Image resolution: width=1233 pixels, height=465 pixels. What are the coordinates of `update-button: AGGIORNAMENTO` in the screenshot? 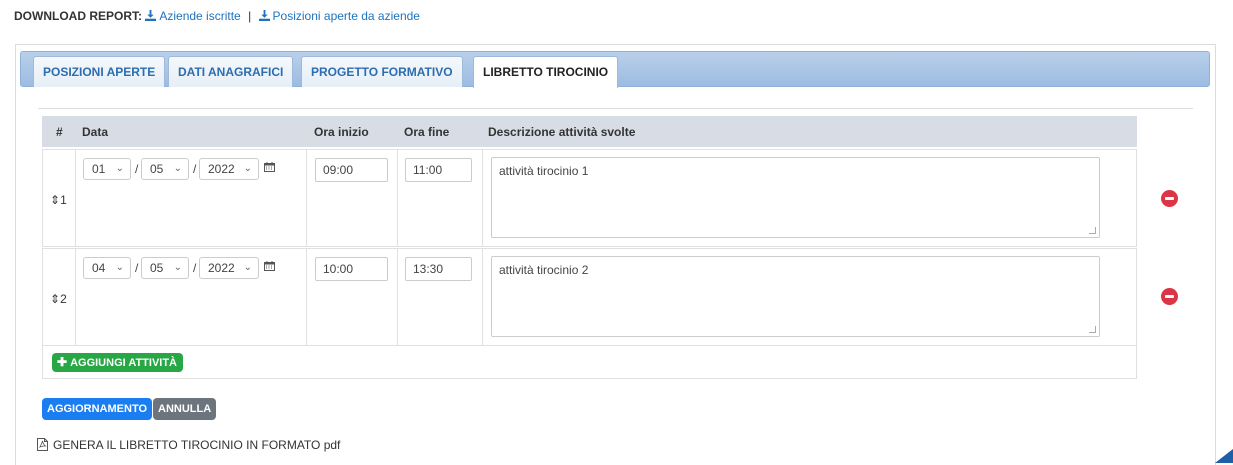 It's located at (97, 409).